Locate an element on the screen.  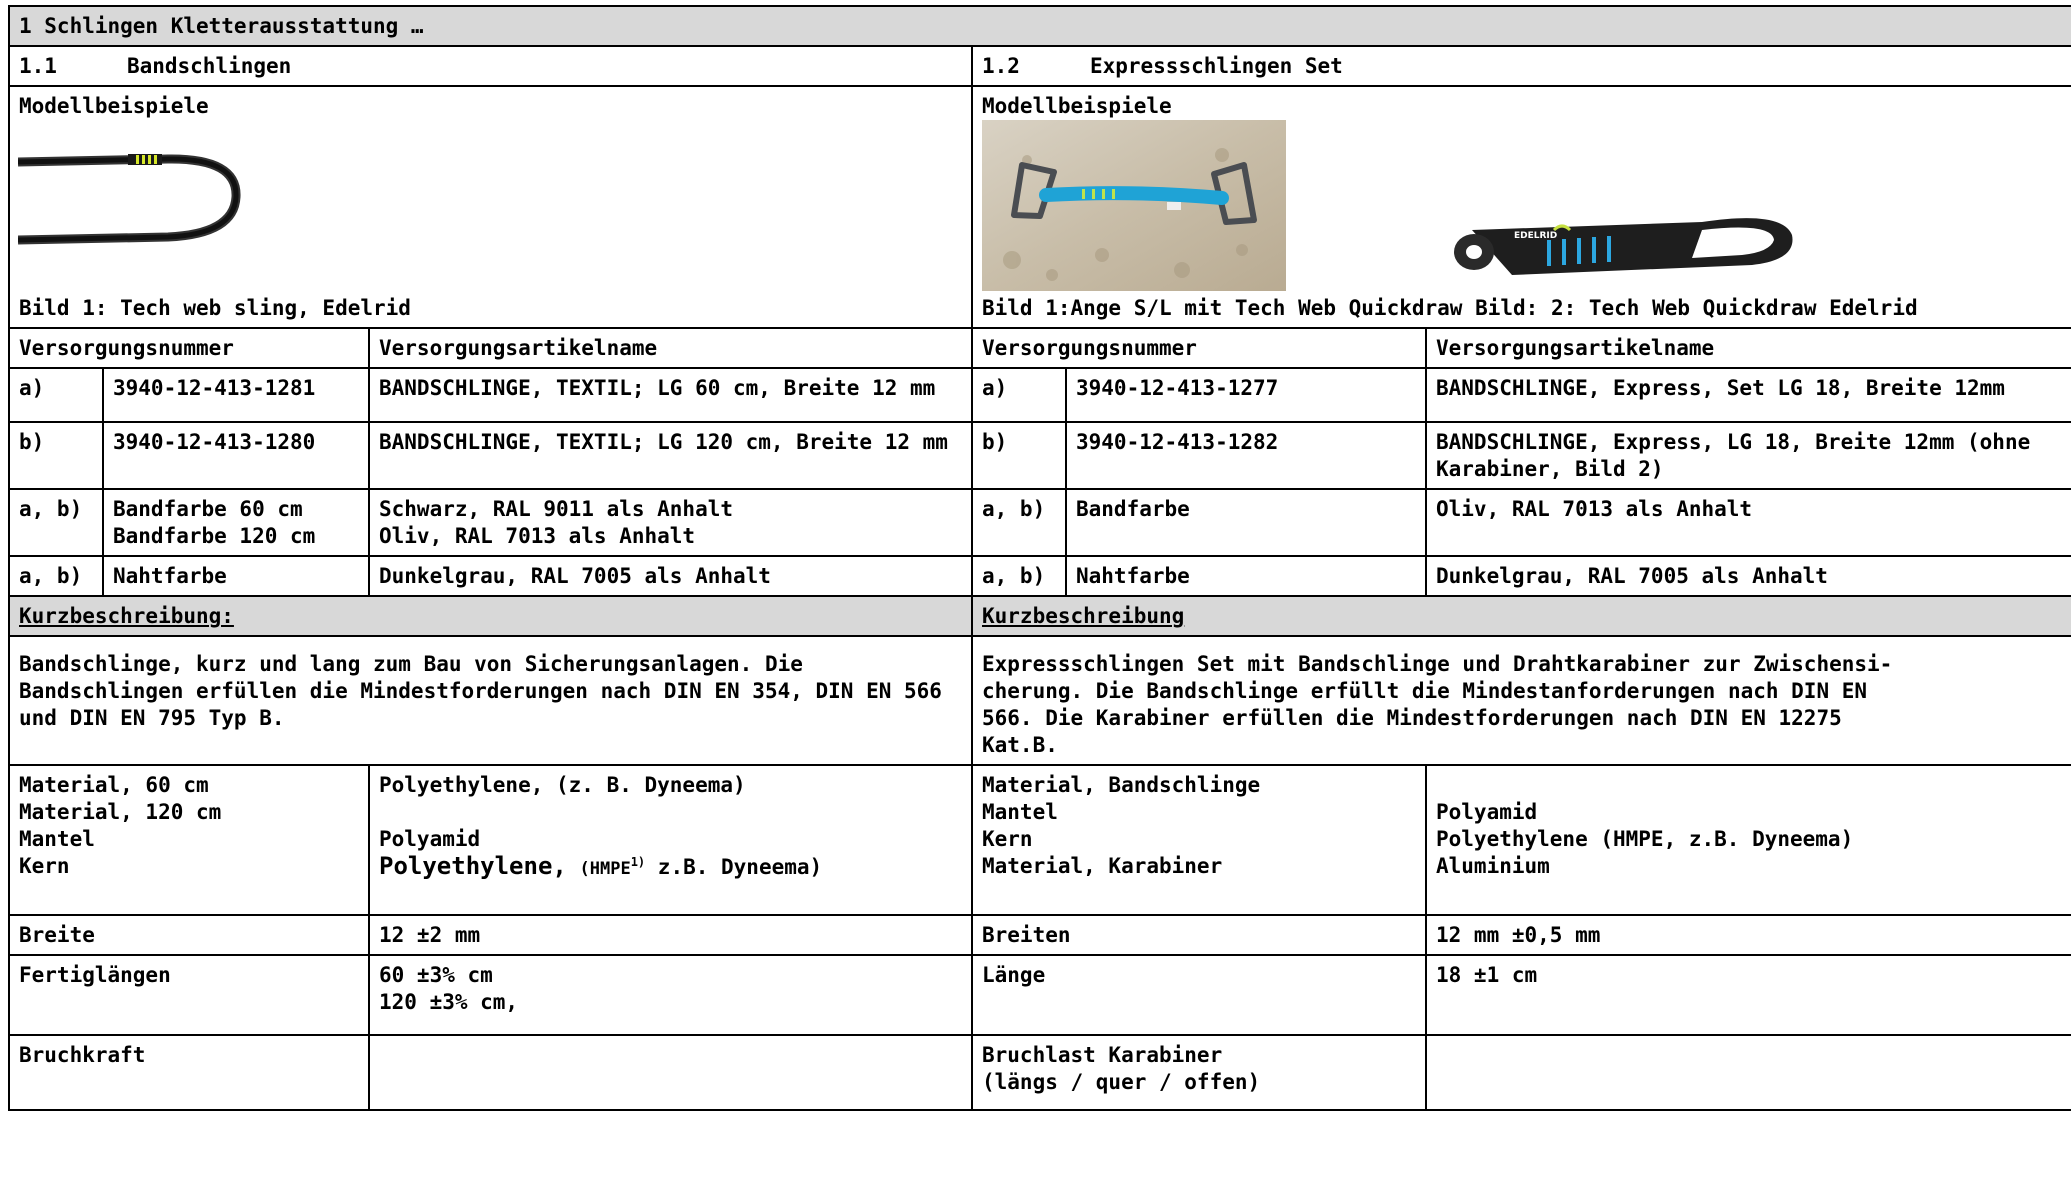
image-caption: Bild 1: Tech web sling, Edelrid is located at coordinates (215, 308).